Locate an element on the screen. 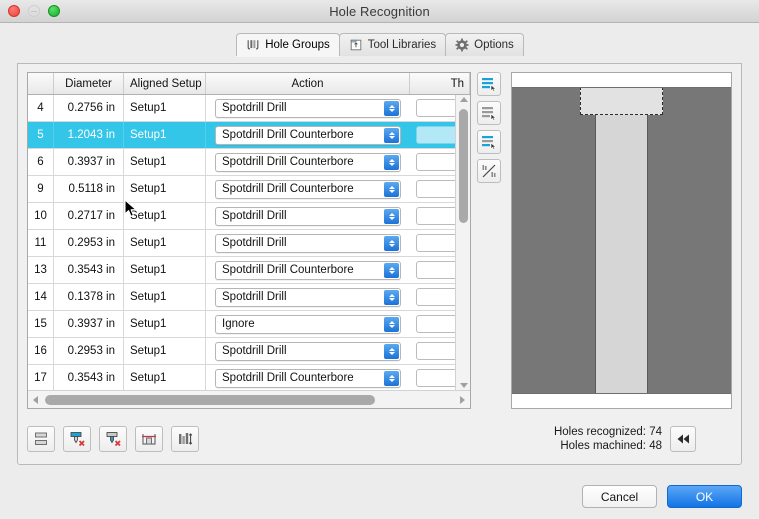  delete-top-operation-button is located at coordinates (77, 439).